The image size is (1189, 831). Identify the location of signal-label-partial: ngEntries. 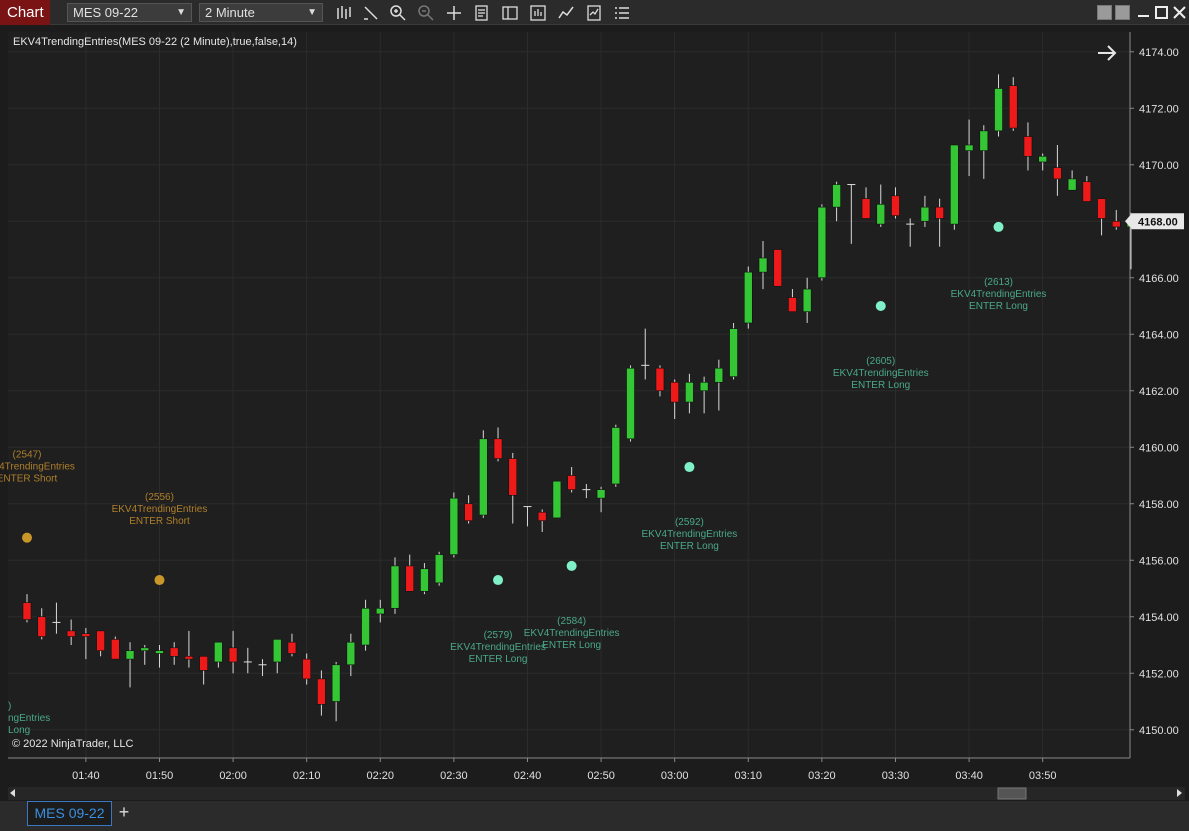
(29, 718).